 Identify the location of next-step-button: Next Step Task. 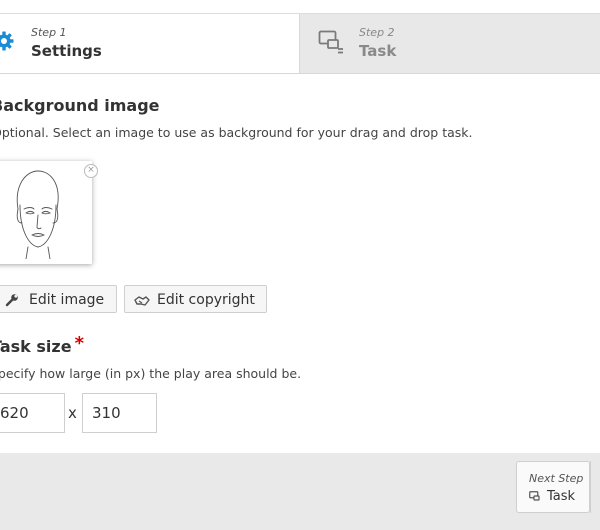
(553, 487).